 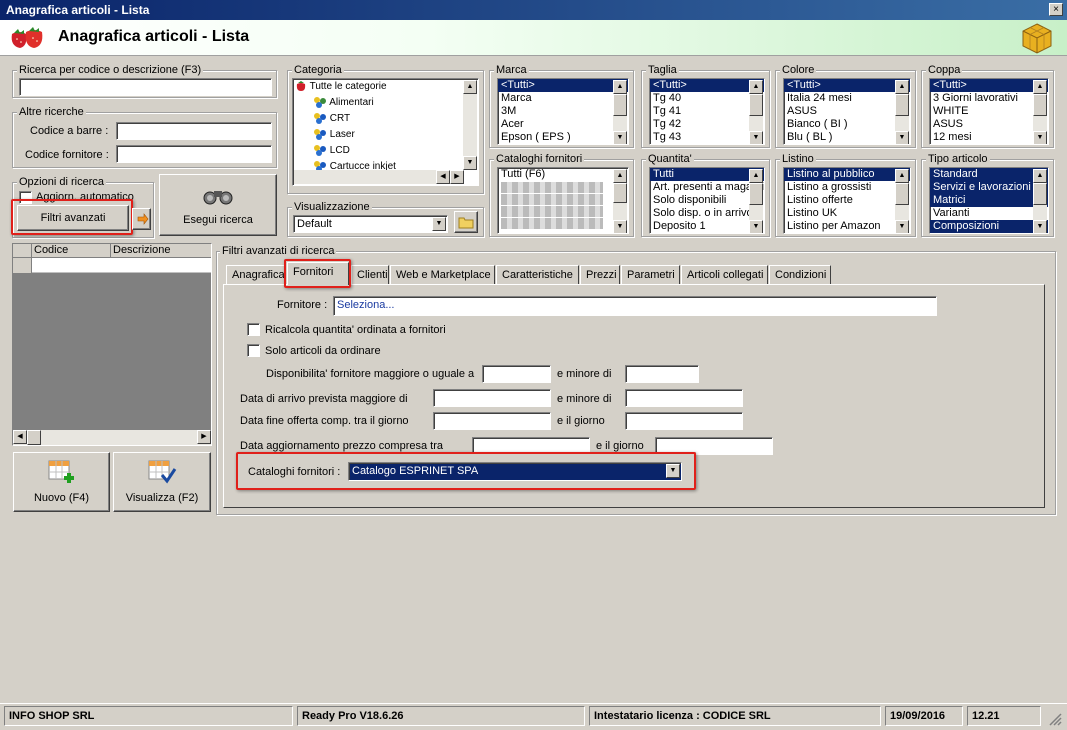 I want to click on marca-vscroll: ▲ ▼, so click(x=620, y=112).